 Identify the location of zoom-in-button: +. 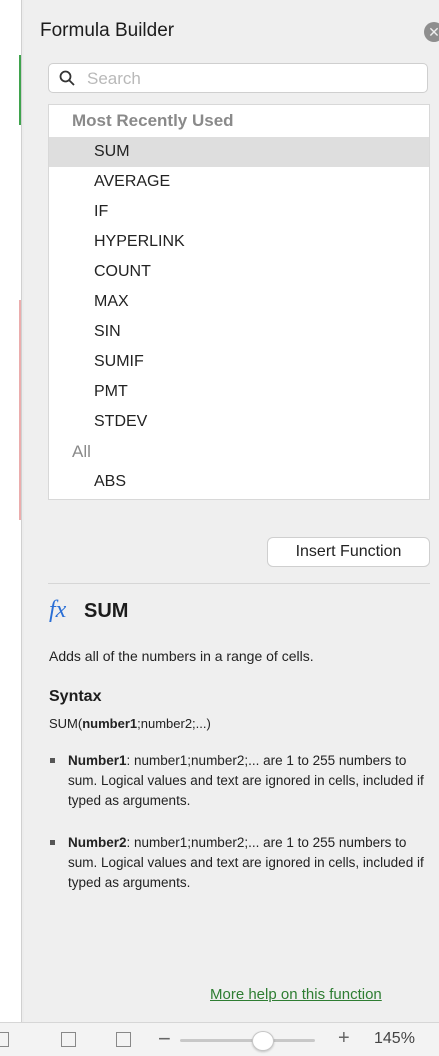
(344, 1038).